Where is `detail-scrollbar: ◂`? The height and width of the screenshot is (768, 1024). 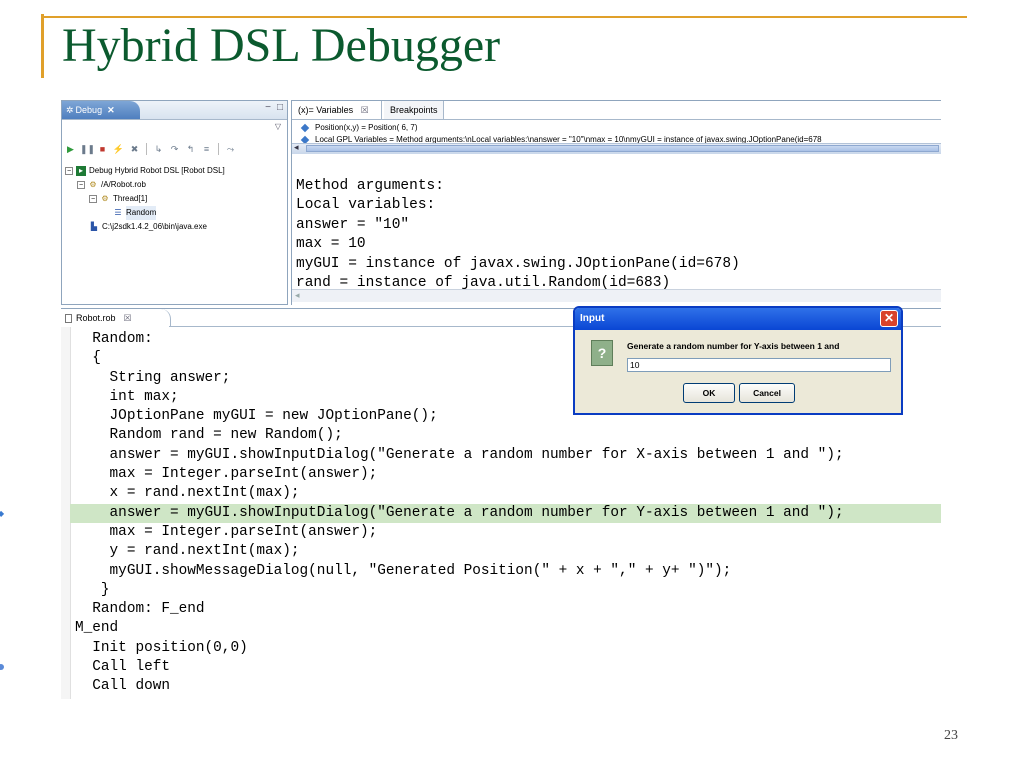 detail-scrollbar: ◂ is located at coordinates (616, 295).